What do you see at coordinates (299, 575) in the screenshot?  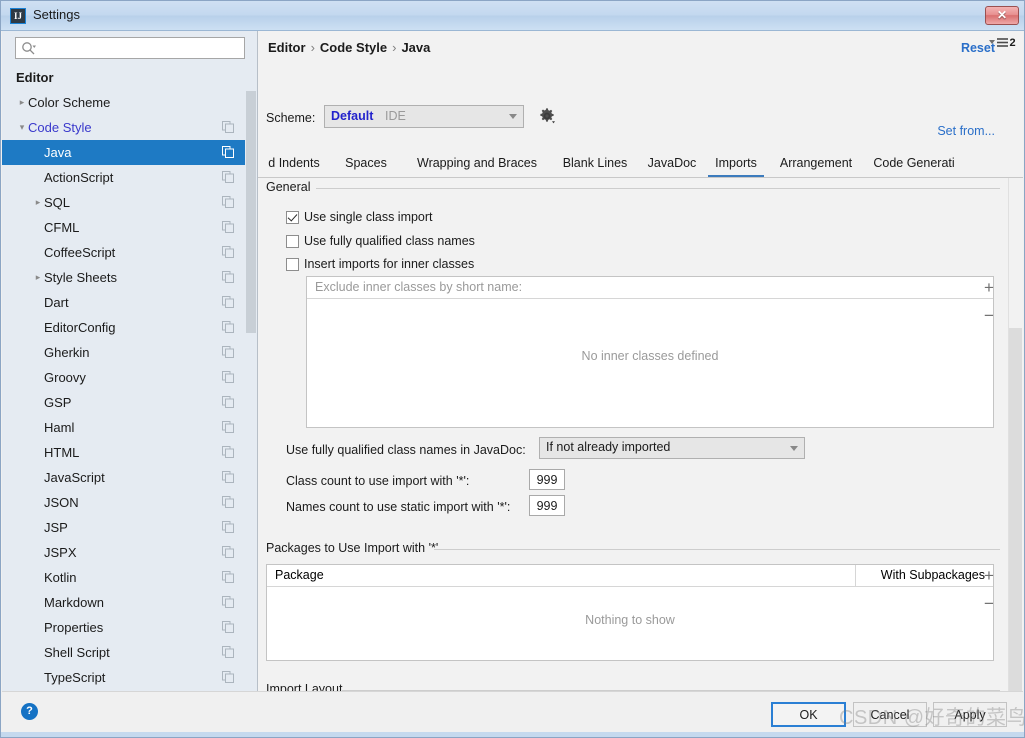 I see `column-header-package: Package` at bounding box center [299, 575].